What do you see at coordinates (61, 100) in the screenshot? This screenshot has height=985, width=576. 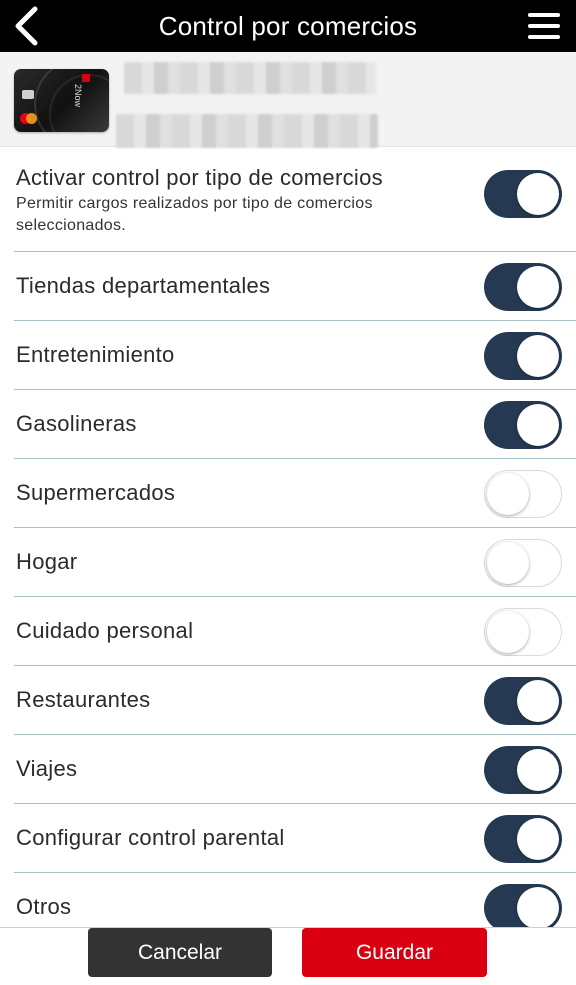 I see `credit-card-image: 2Now` at bounding box center [61, 100].